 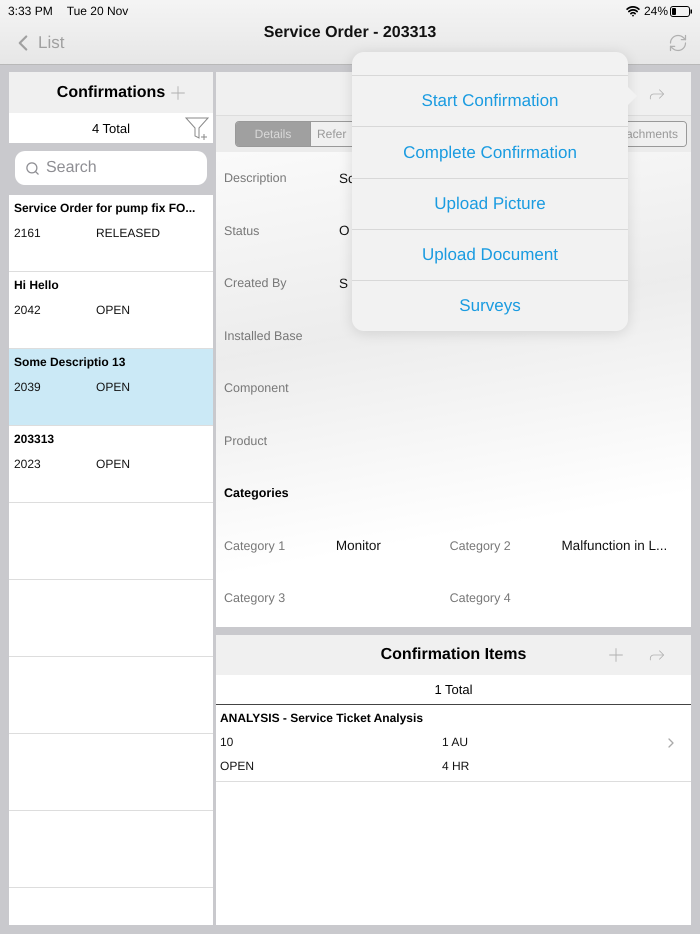 What do you see at coordinates (490, 152) in the screenshot?
I see `menu-item: Complete Confirmation` at bounding box center [490, 152].